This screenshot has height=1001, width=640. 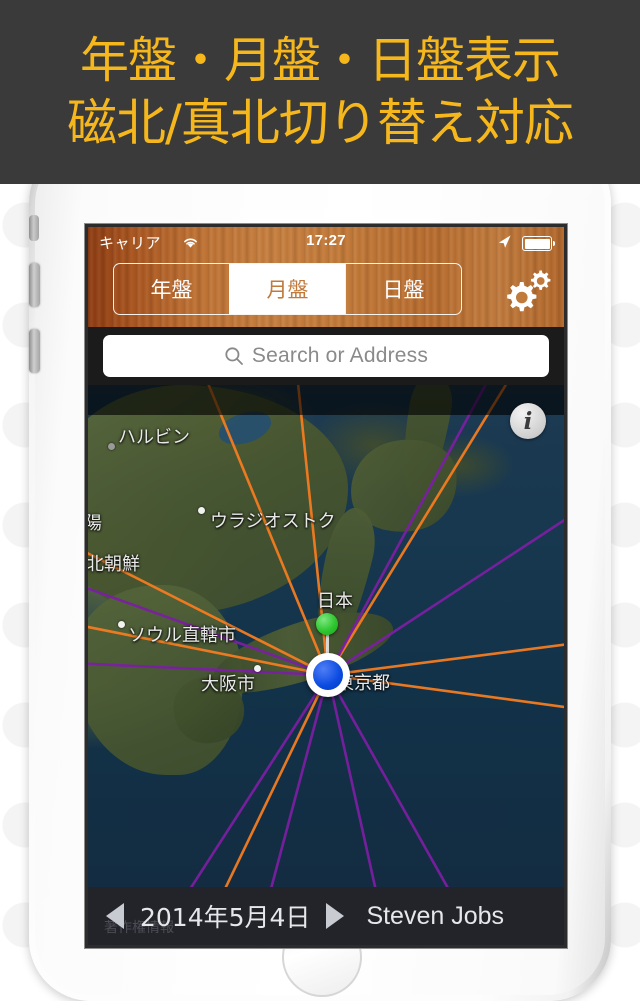 What do you see at coordinates (529, 290) in the screenshot?
I see `gears-icon` at bounding box center [529, 290].